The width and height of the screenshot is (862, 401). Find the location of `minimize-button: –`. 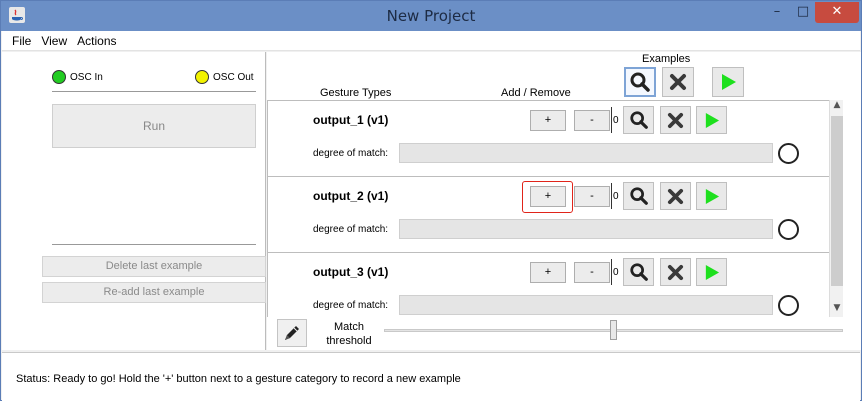

minimize-button: – is located at coordinates (777, 12).